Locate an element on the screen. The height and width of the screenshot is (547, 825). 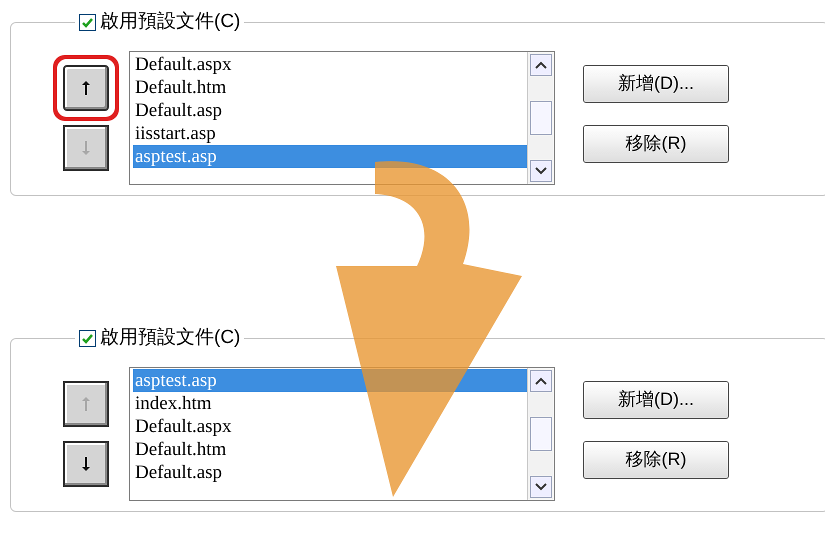
list-item: index.htm is located at coordinates (330, 403).